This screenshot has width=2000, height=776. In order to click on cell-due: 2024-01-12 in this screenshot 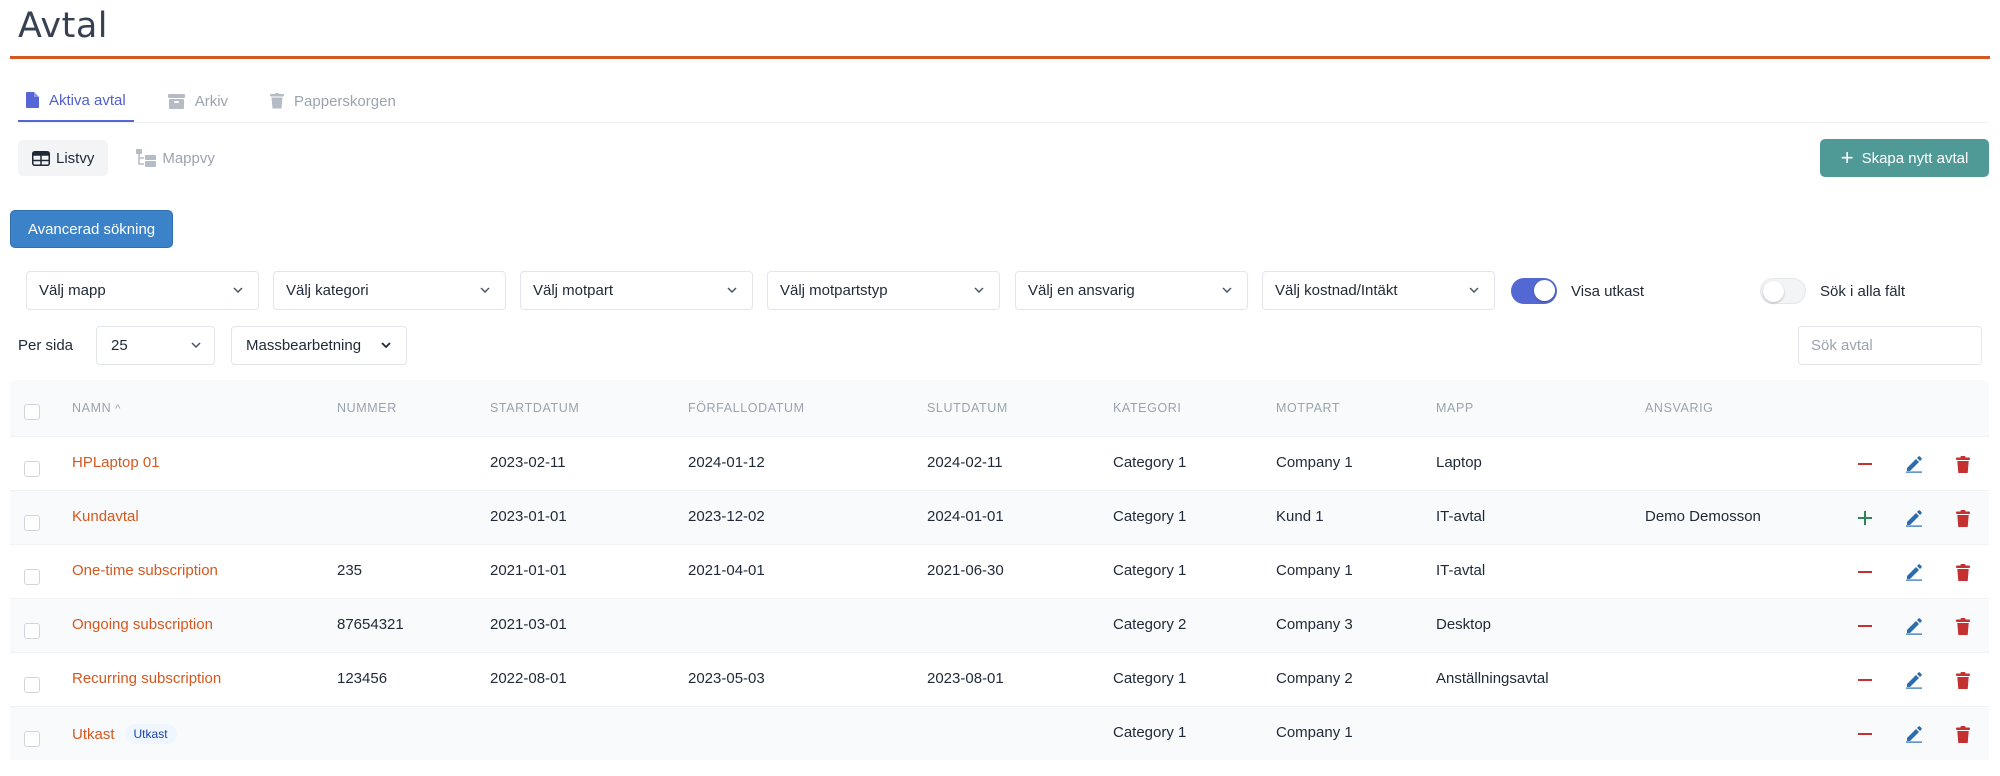, I will do `click(726, 462)`.